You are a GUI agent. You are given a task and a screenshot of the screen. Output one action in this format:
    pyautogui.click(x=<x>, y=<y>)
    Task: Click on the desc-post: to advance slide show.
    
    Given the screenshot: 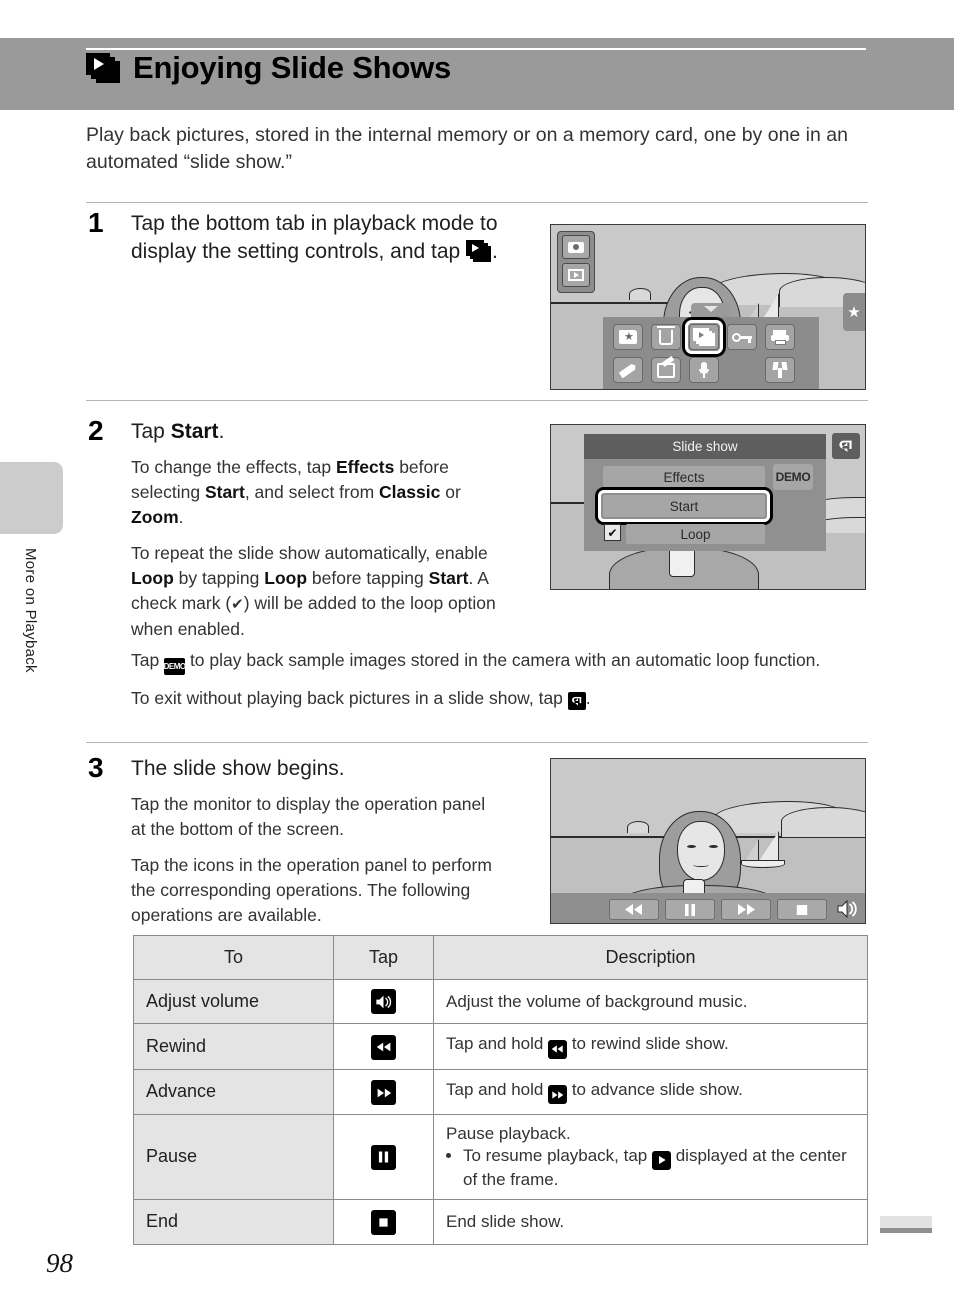 What is the action you would take?
    pyautogui.click(x=655, y=1089)
    